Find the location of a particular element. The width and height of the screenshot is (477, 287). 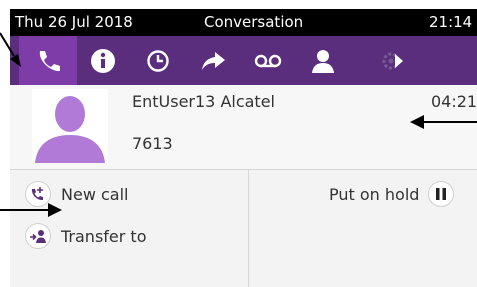

settings-more-icon is located at coordinates (392, 60).